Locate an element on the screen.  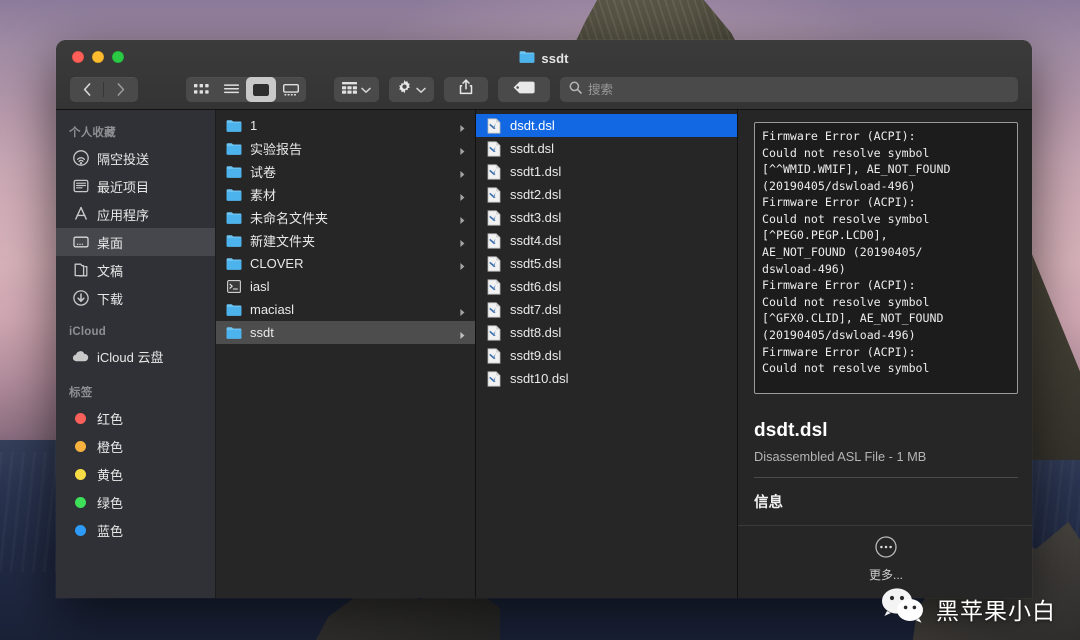
sidebar-item-tag-yellow: 黄色 is located at coordinates (135, 474).